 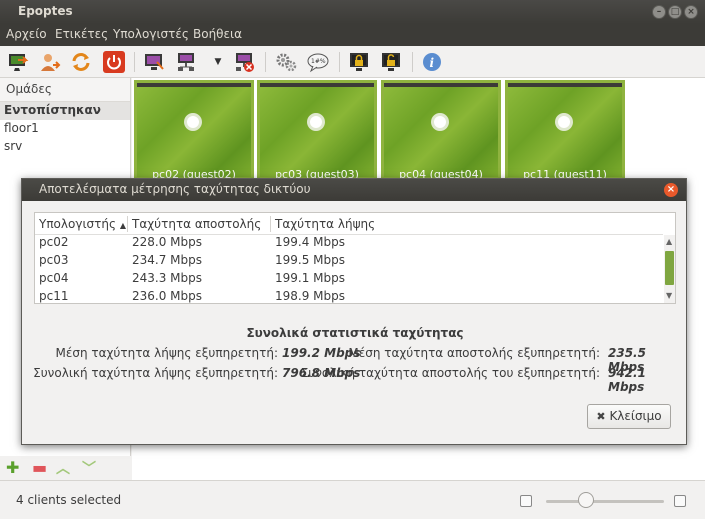 I want to click on cell-recv: 198.9 Mbps, so click(x=310, y=296).